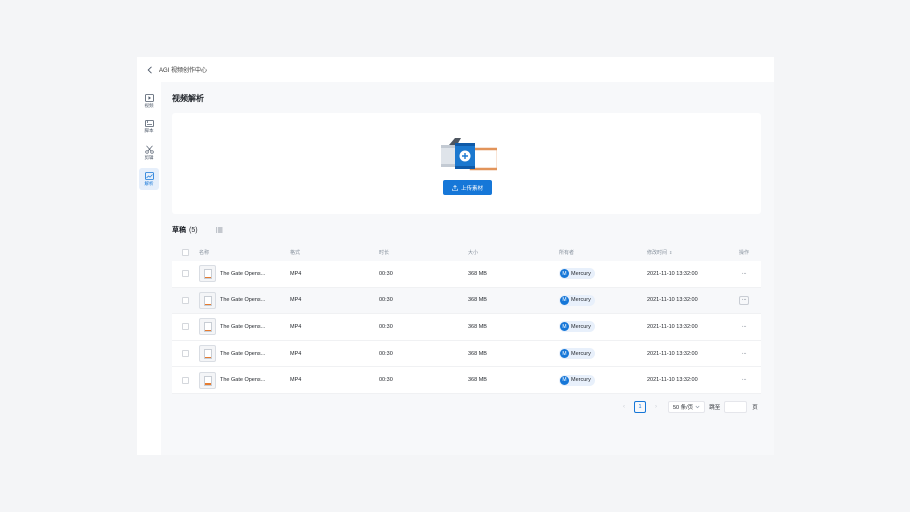  I want to click on jump-page-input, so click(736, 407).